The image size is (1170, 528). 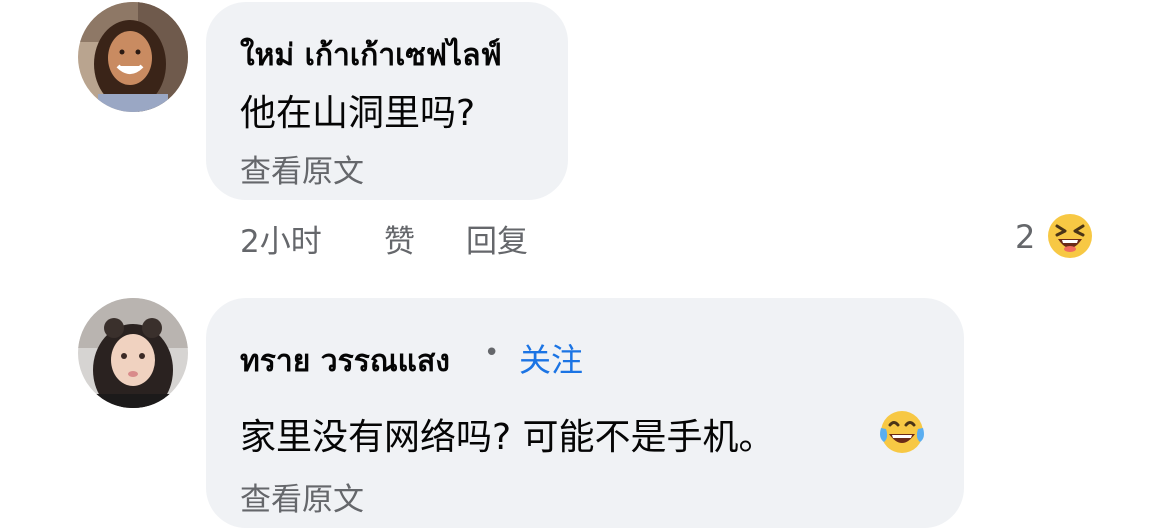 What do you see at coordinates (551, 358) in the screenshot?
I see `follow-button: 关注` at bounding box center [551, 358].